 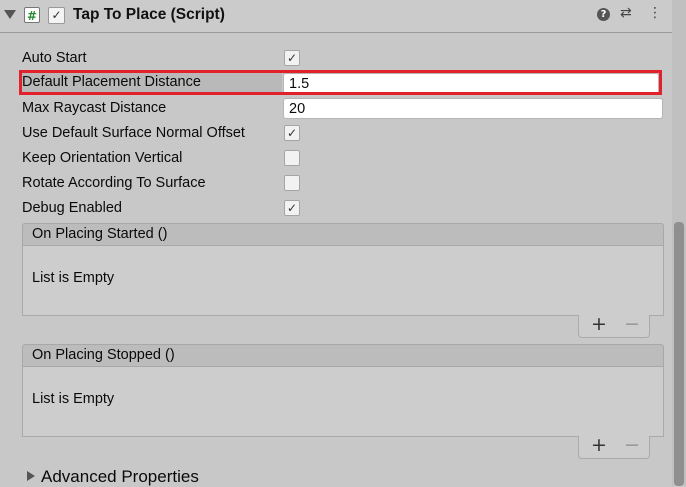 What do you see at coordinates (72, 208) in the screenshot?
I see `debug-enabled-label: Debug Enabled` at bounding box center [72, 208].